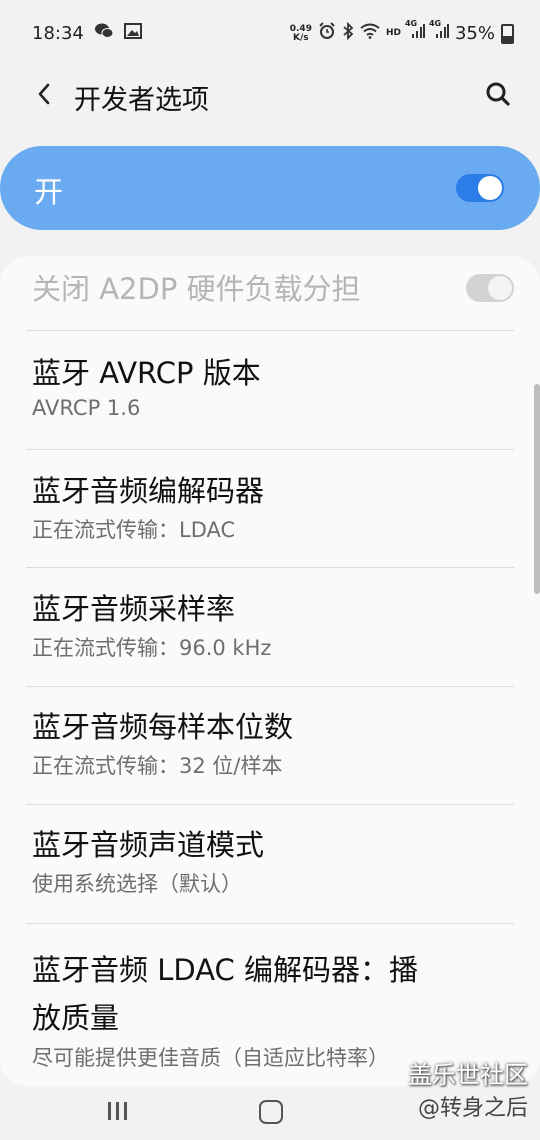  Describe the element at coordinates (474, 33) in the screenshot. I see `battery-percent: 35%` at that location.